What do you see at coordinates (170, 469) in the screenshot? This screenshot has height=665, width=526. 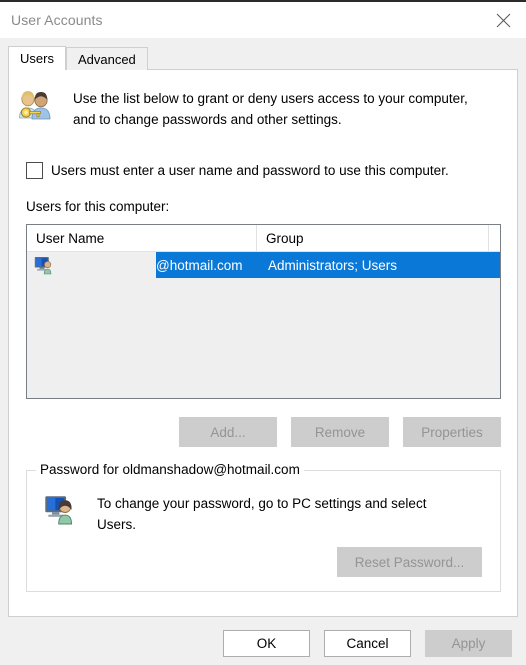 I see `password-group-legend: Password for oldmanshadow@hotmail.com` at bounding box center [170, 469].